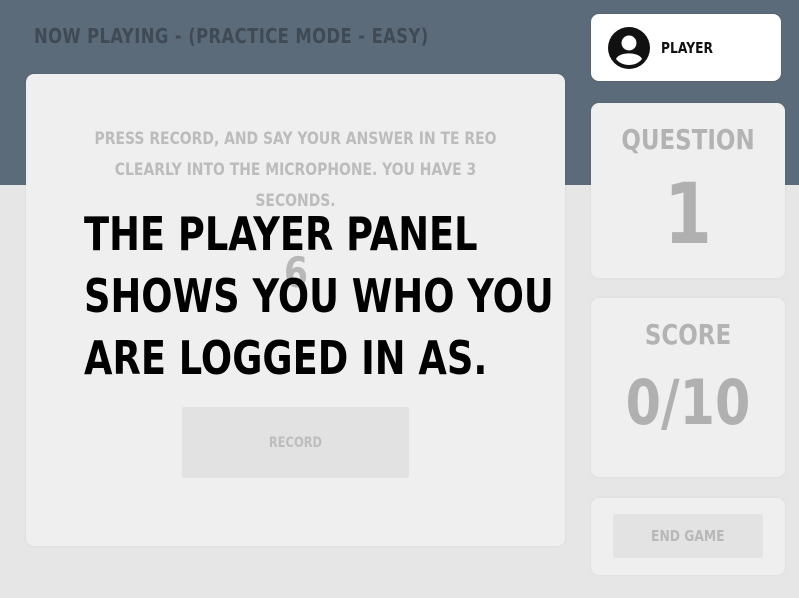  I want to click on record-button: RECORD, so click(295, 442).